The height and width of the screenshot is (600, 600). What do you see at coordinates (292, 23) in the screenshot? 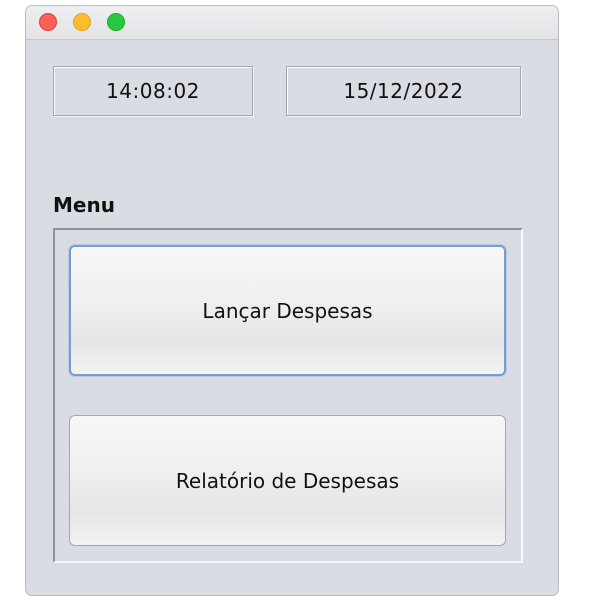
I see `title-bar` at bounding box center [292, 23].